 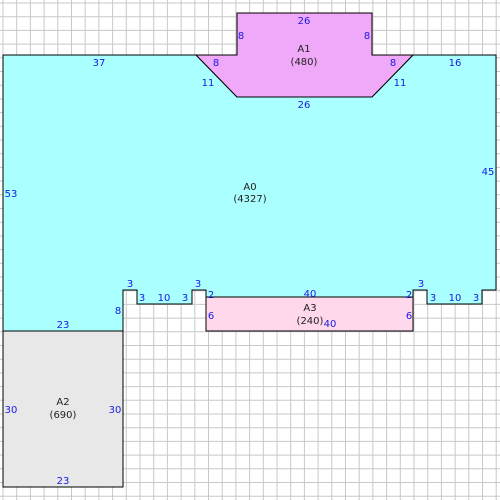 I want to click on dim-a3-left: 6, so click(x=211, y=316).